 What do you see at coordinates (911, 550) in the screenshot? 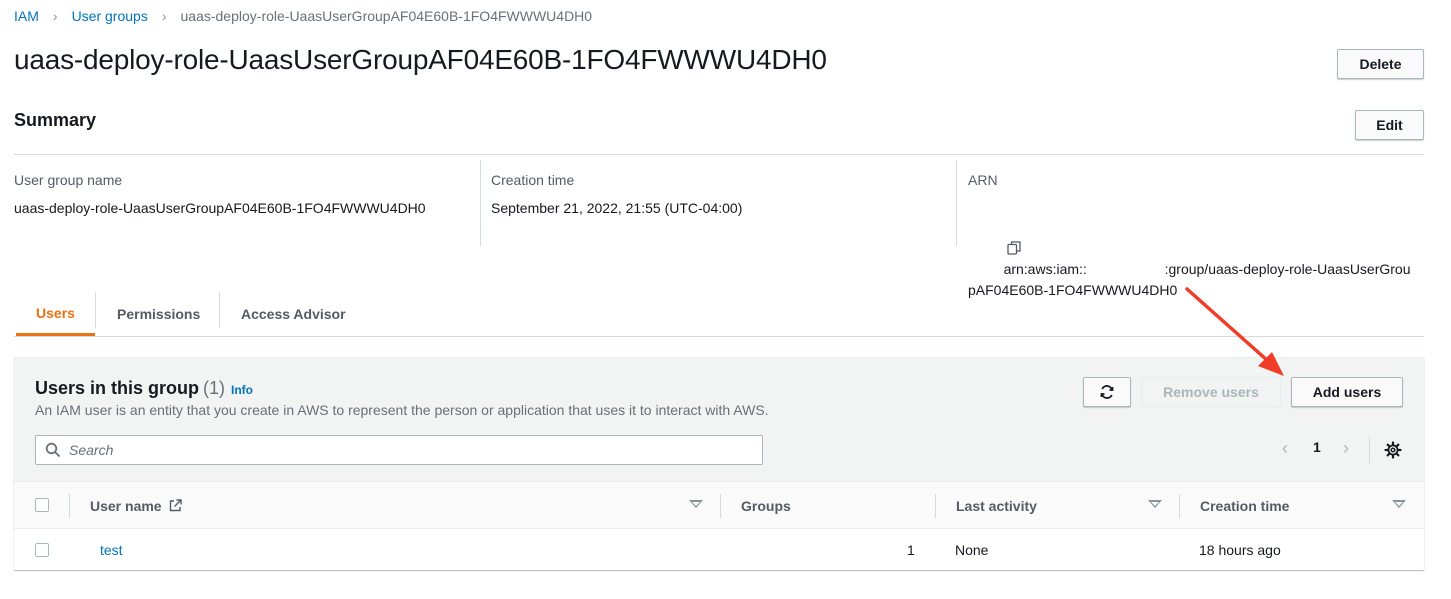
I see `groups-count: 1` at bounding box center [911, 550].